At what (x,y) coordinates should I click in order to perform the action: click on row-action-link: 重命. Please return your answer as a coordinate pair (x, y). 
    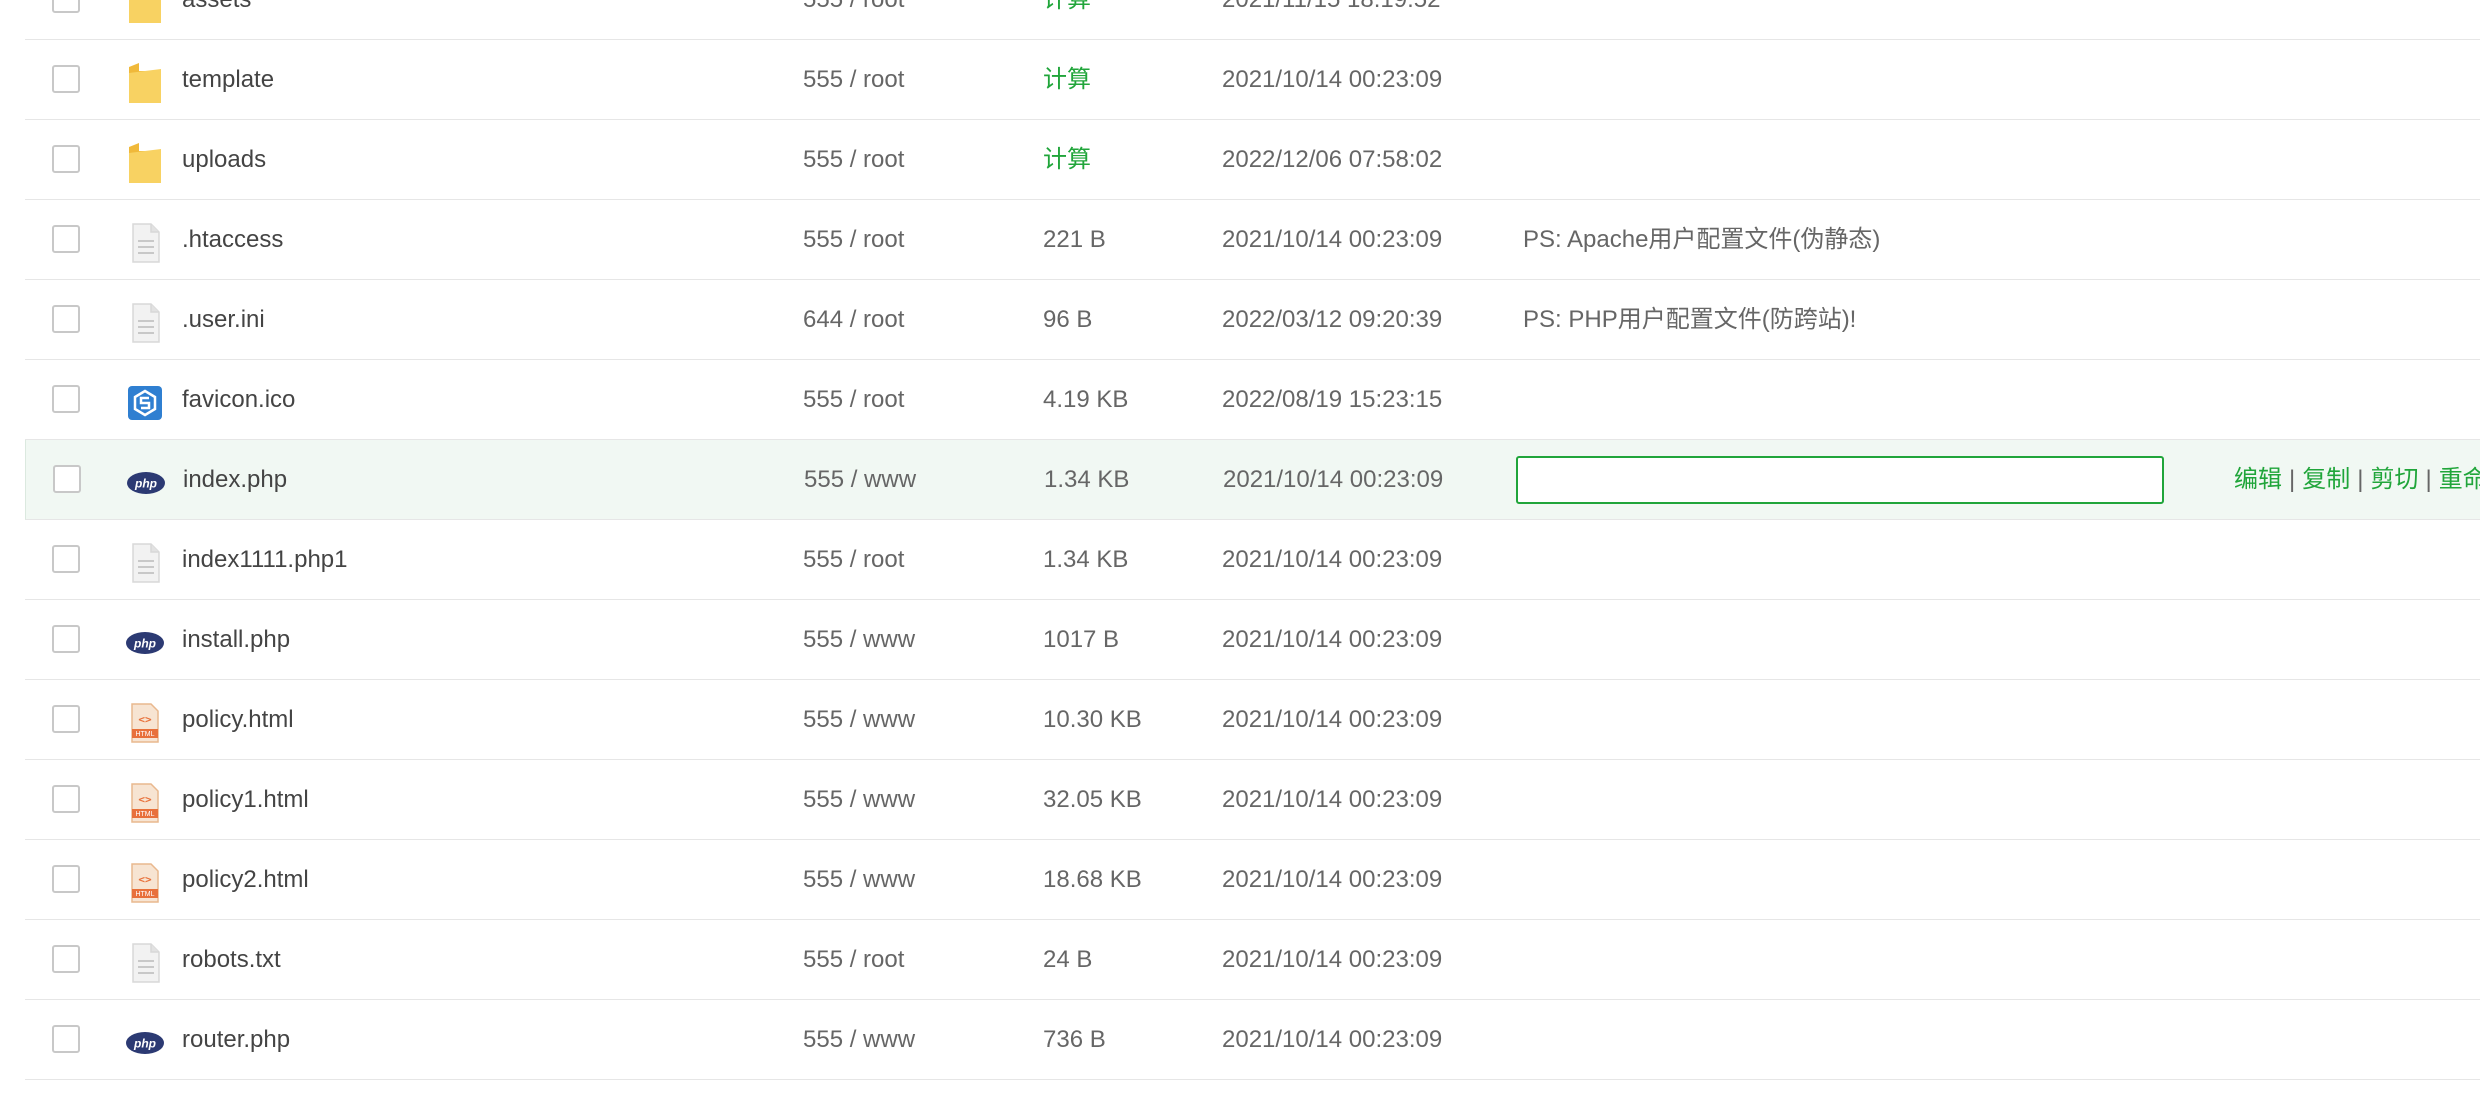
    Looking at the image, I should click on (2459, 479).